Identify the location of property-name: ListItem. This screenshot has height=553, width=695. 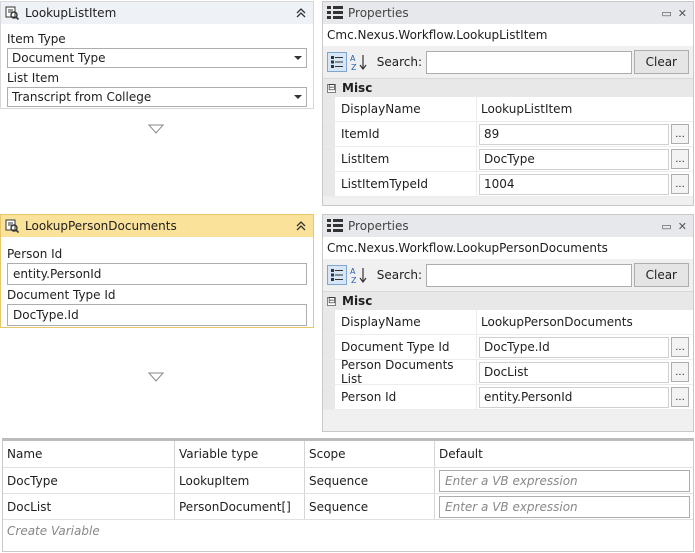
(406, 159).